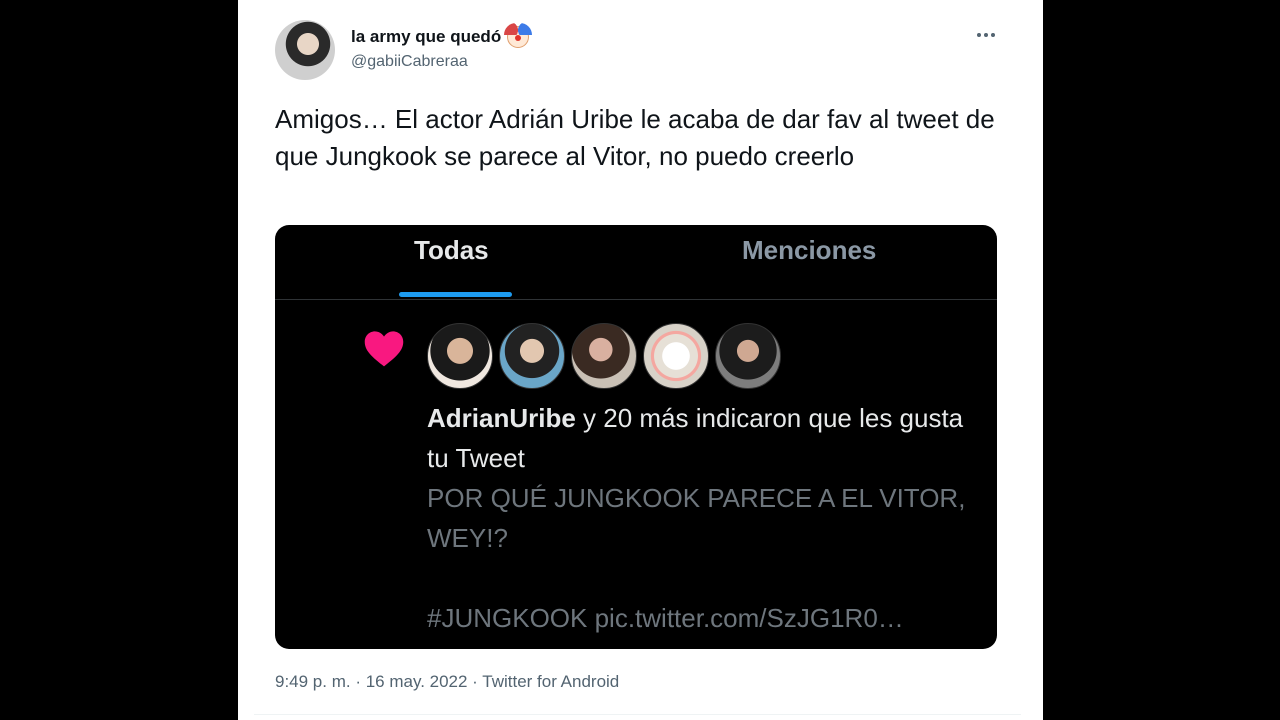 This screenshot has width=1280, height=720. I want to click on liker-avatars, so click(604, 356).